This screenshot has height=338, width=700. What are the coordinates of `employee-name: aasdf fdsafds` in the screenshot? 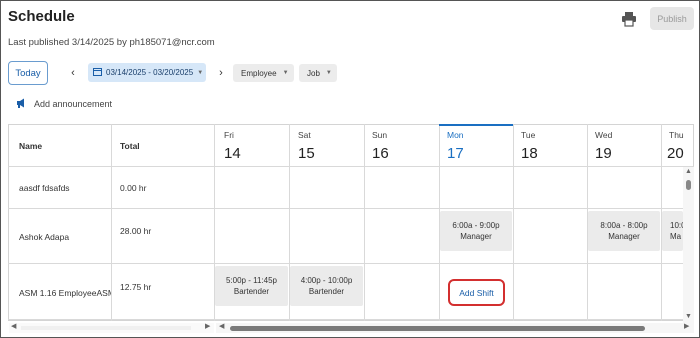 It's located at (44, 188).